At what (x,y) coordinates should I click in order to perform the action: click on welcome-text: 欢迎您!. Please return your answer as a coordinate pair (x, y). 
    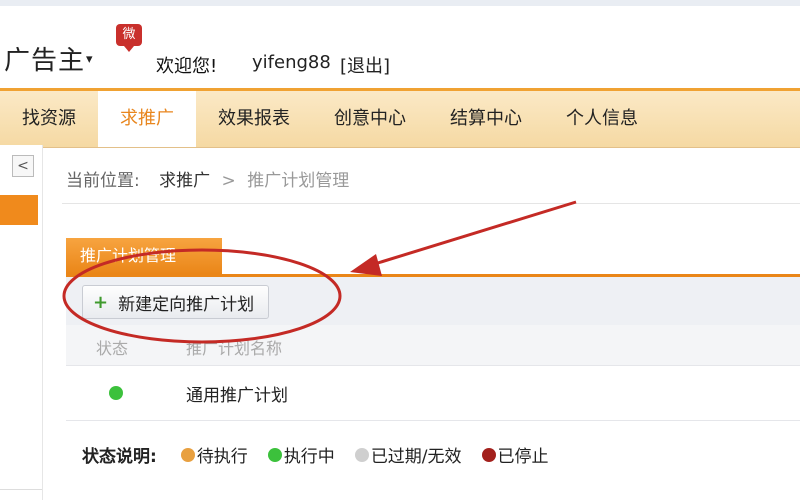
    Looking at the image, I should click on (187, 66).